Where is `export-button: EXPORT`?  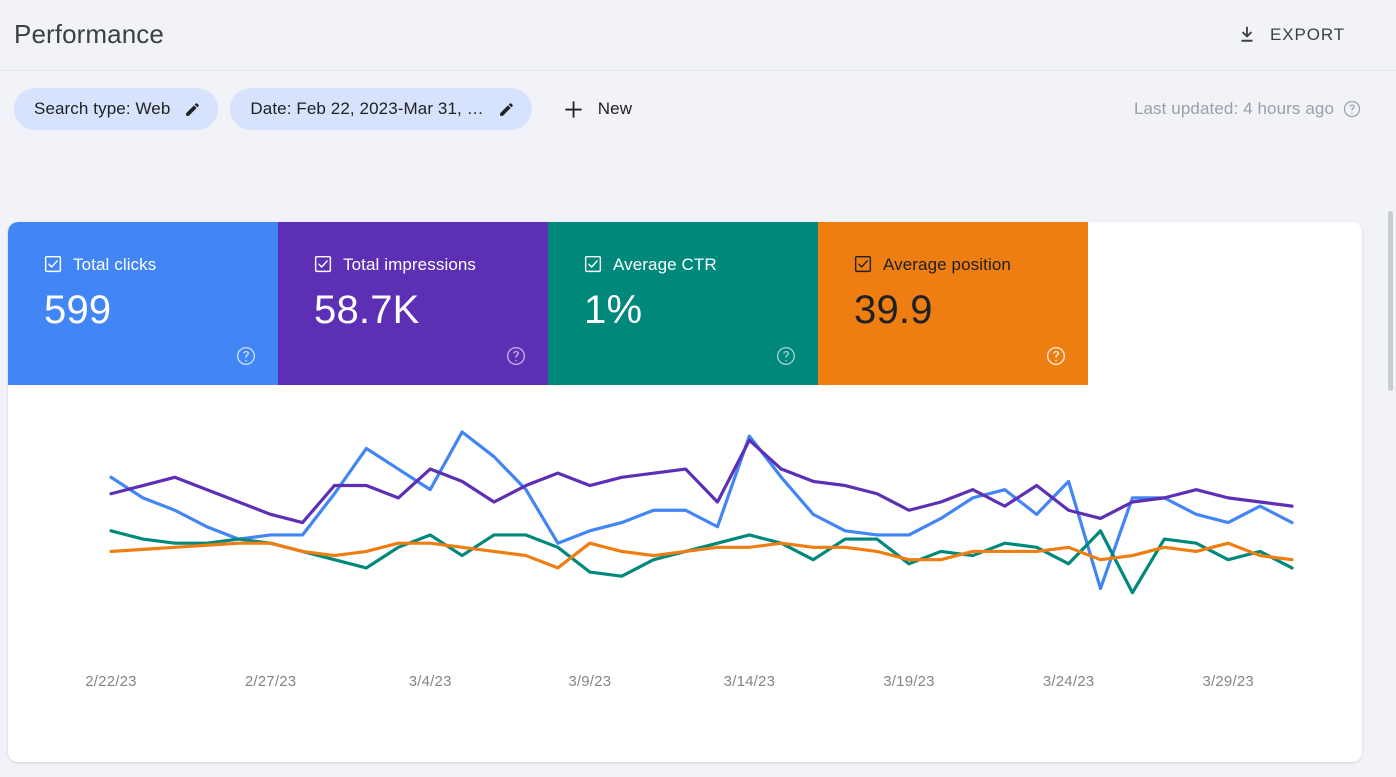
export-button: EXPORT is located at coordinates (1290, 35).